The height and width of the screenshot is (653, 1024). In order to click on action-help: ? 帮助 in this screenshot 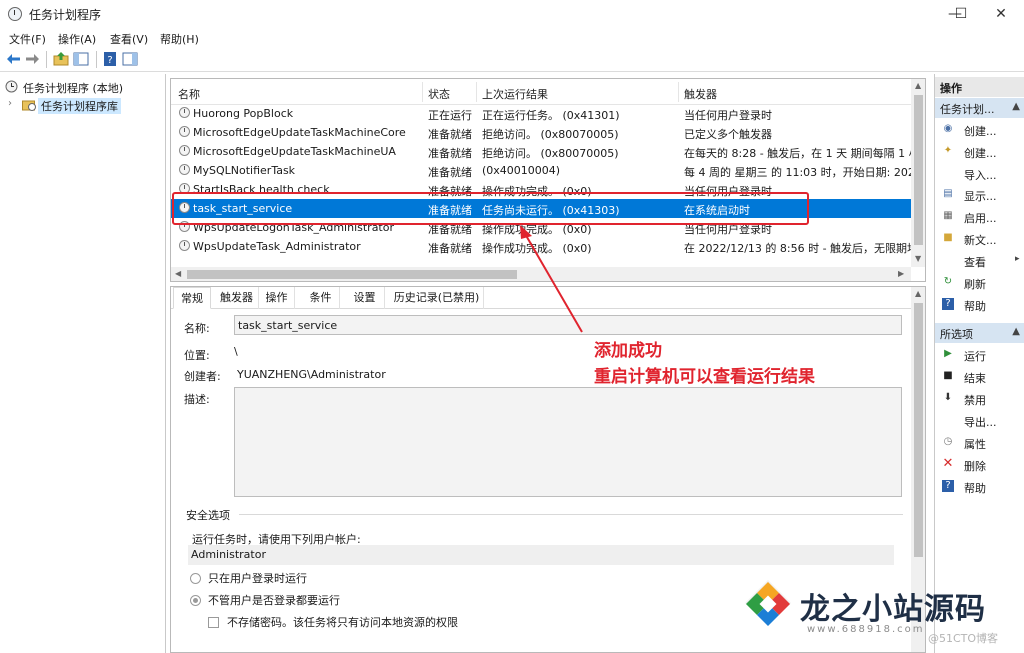, I will do `click(979, 304)`.